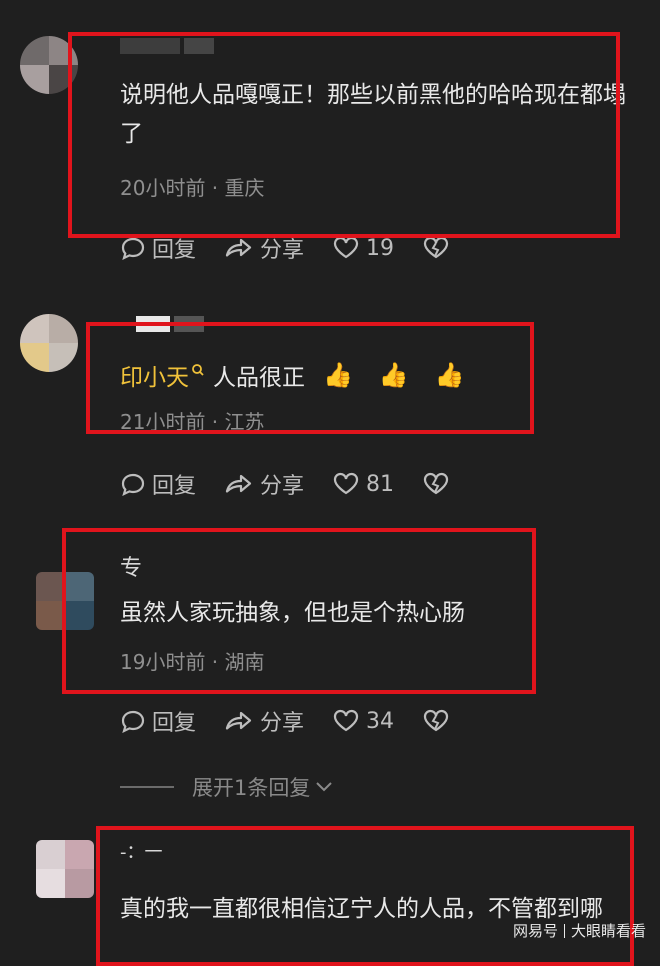 This screenshot has height=966, width=660. What do you see at coordinates (380, 721) in the screenshot?
I see `like-count: 34` at bounding box center [380, 721].